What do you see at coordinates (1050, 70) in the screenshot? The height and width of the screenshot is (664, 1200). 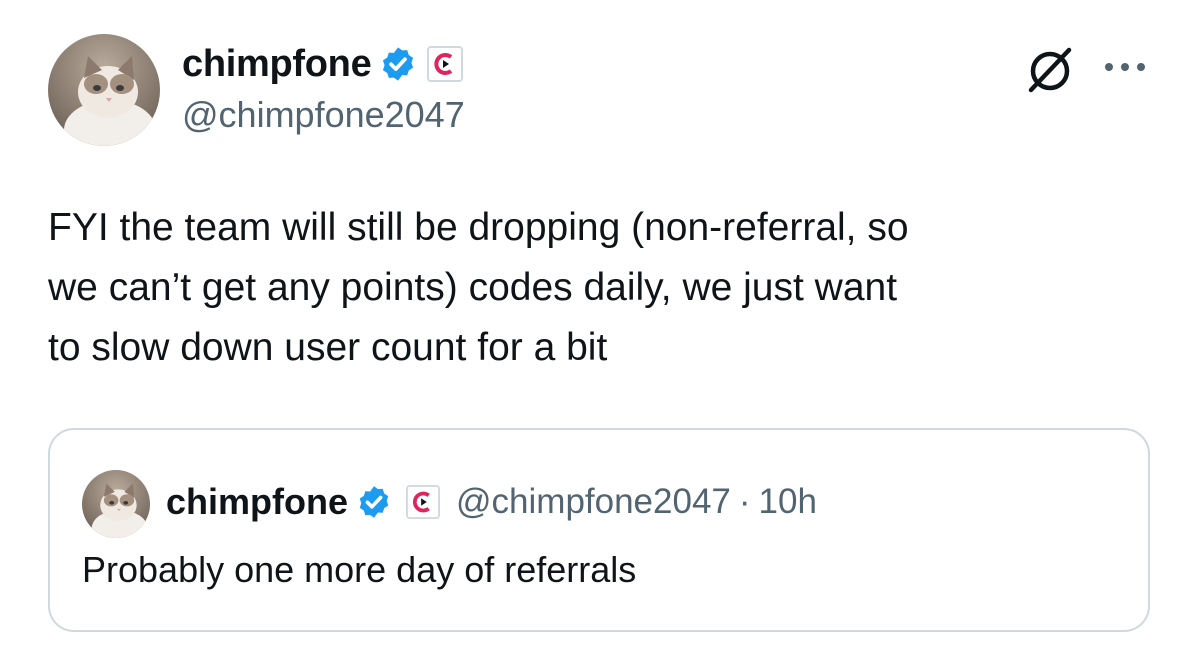 I see `grok-icon` at bounding box center [1050, 70].